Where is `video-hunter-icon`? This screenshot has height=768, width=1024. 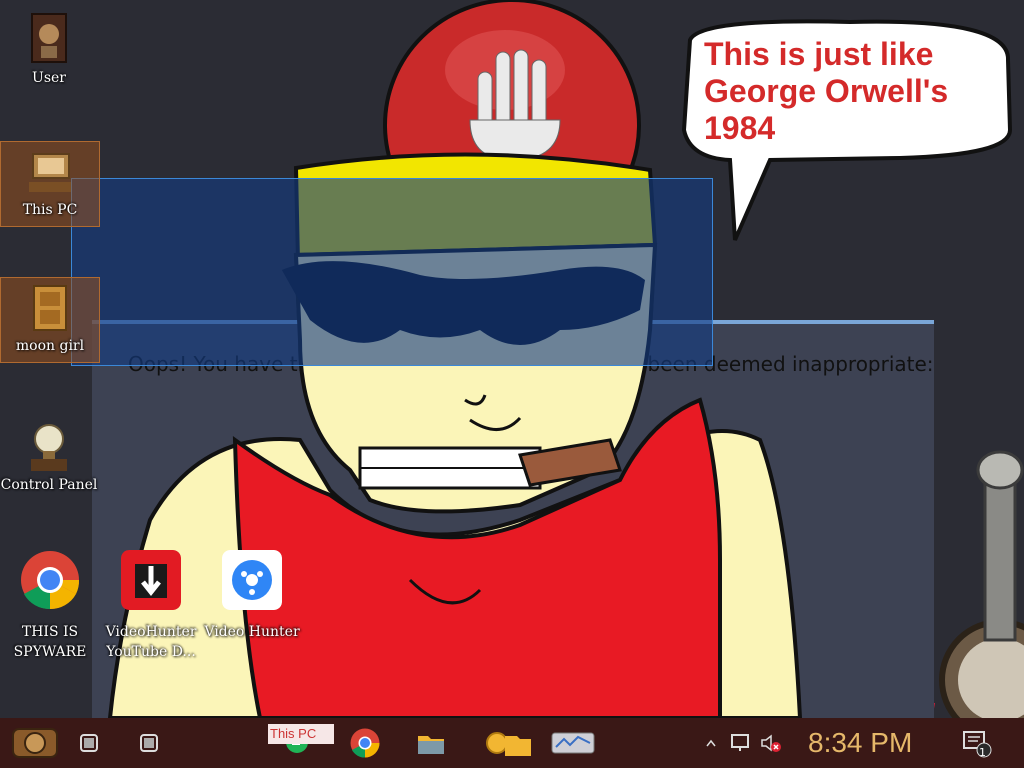 video-hunter-icon is located at coordinates (252, 580).